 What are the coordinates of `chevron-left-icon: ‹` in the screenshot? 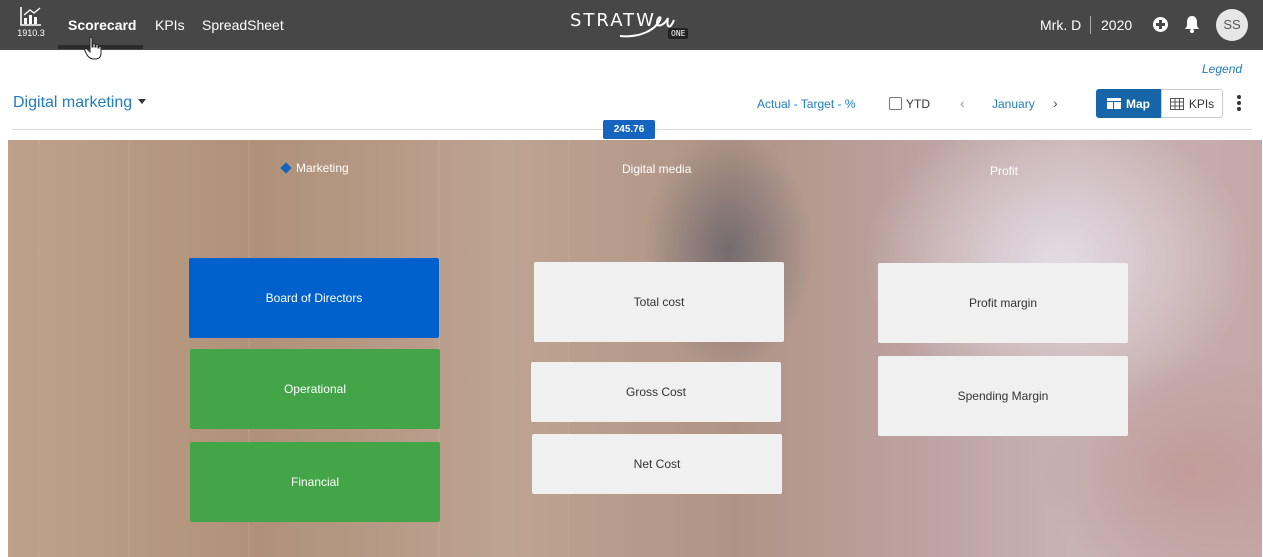 It's located at (962, 103).